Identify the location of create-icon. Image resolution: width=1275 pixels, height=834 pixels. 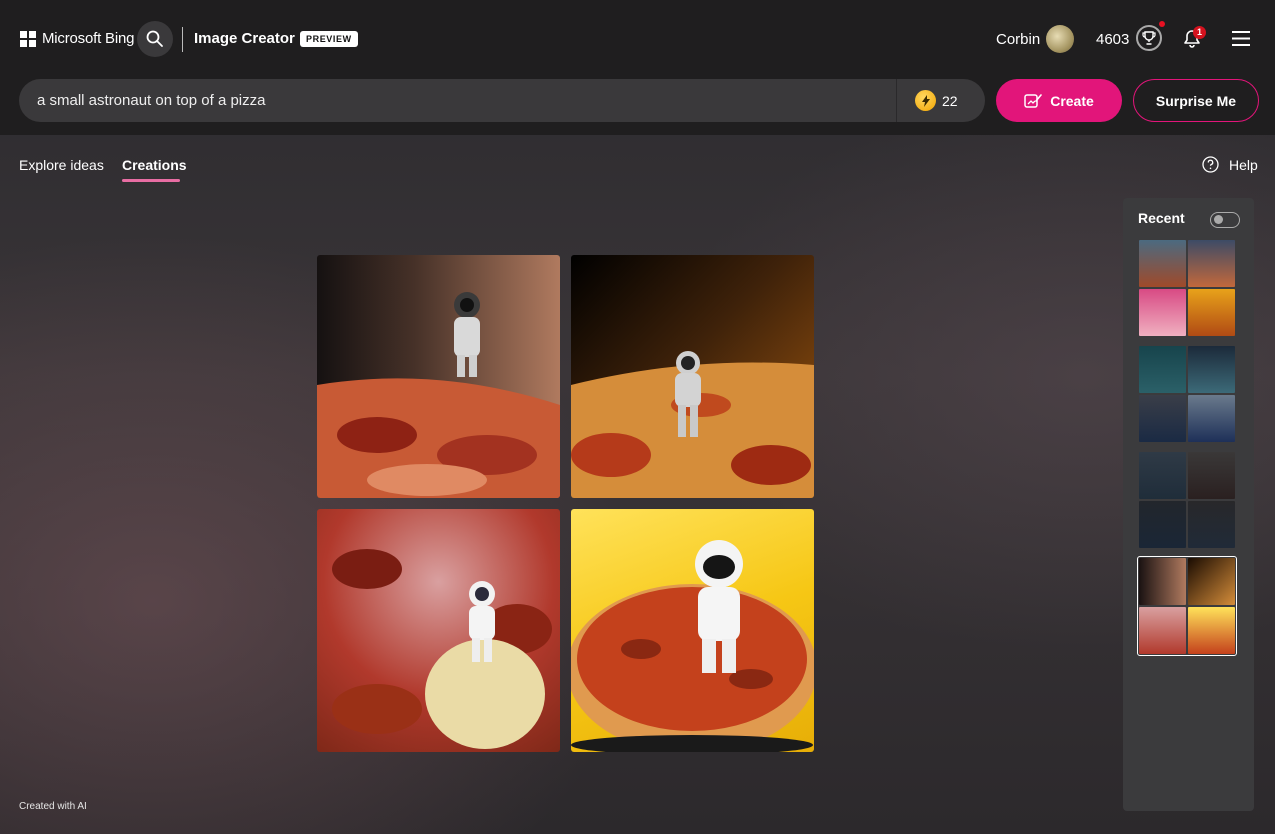
(1033, 100).